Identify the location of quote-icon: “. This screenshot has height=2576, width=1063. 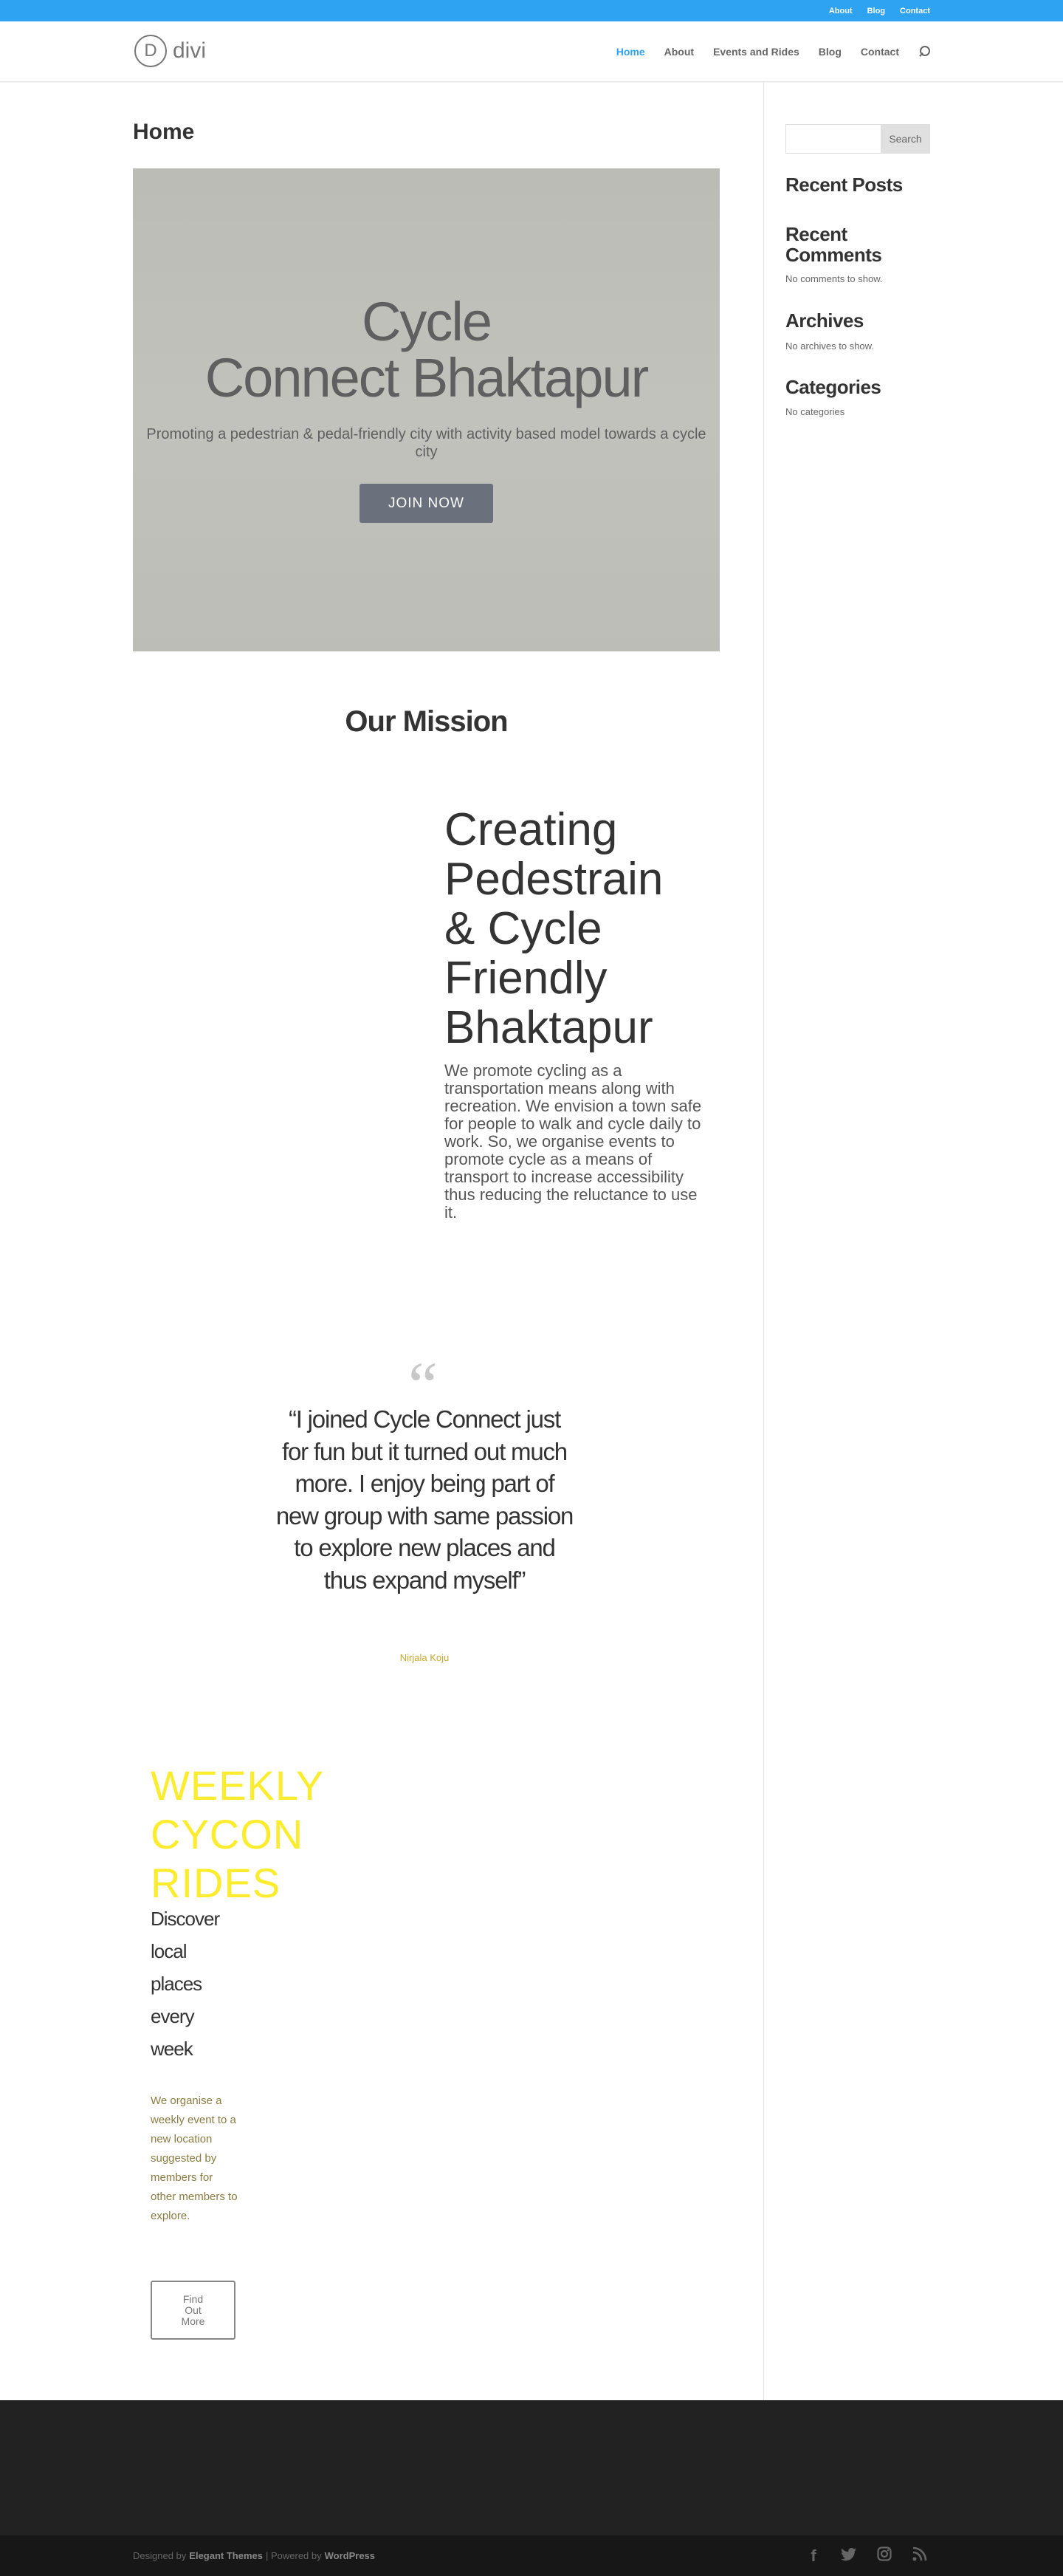
(423, 1385).